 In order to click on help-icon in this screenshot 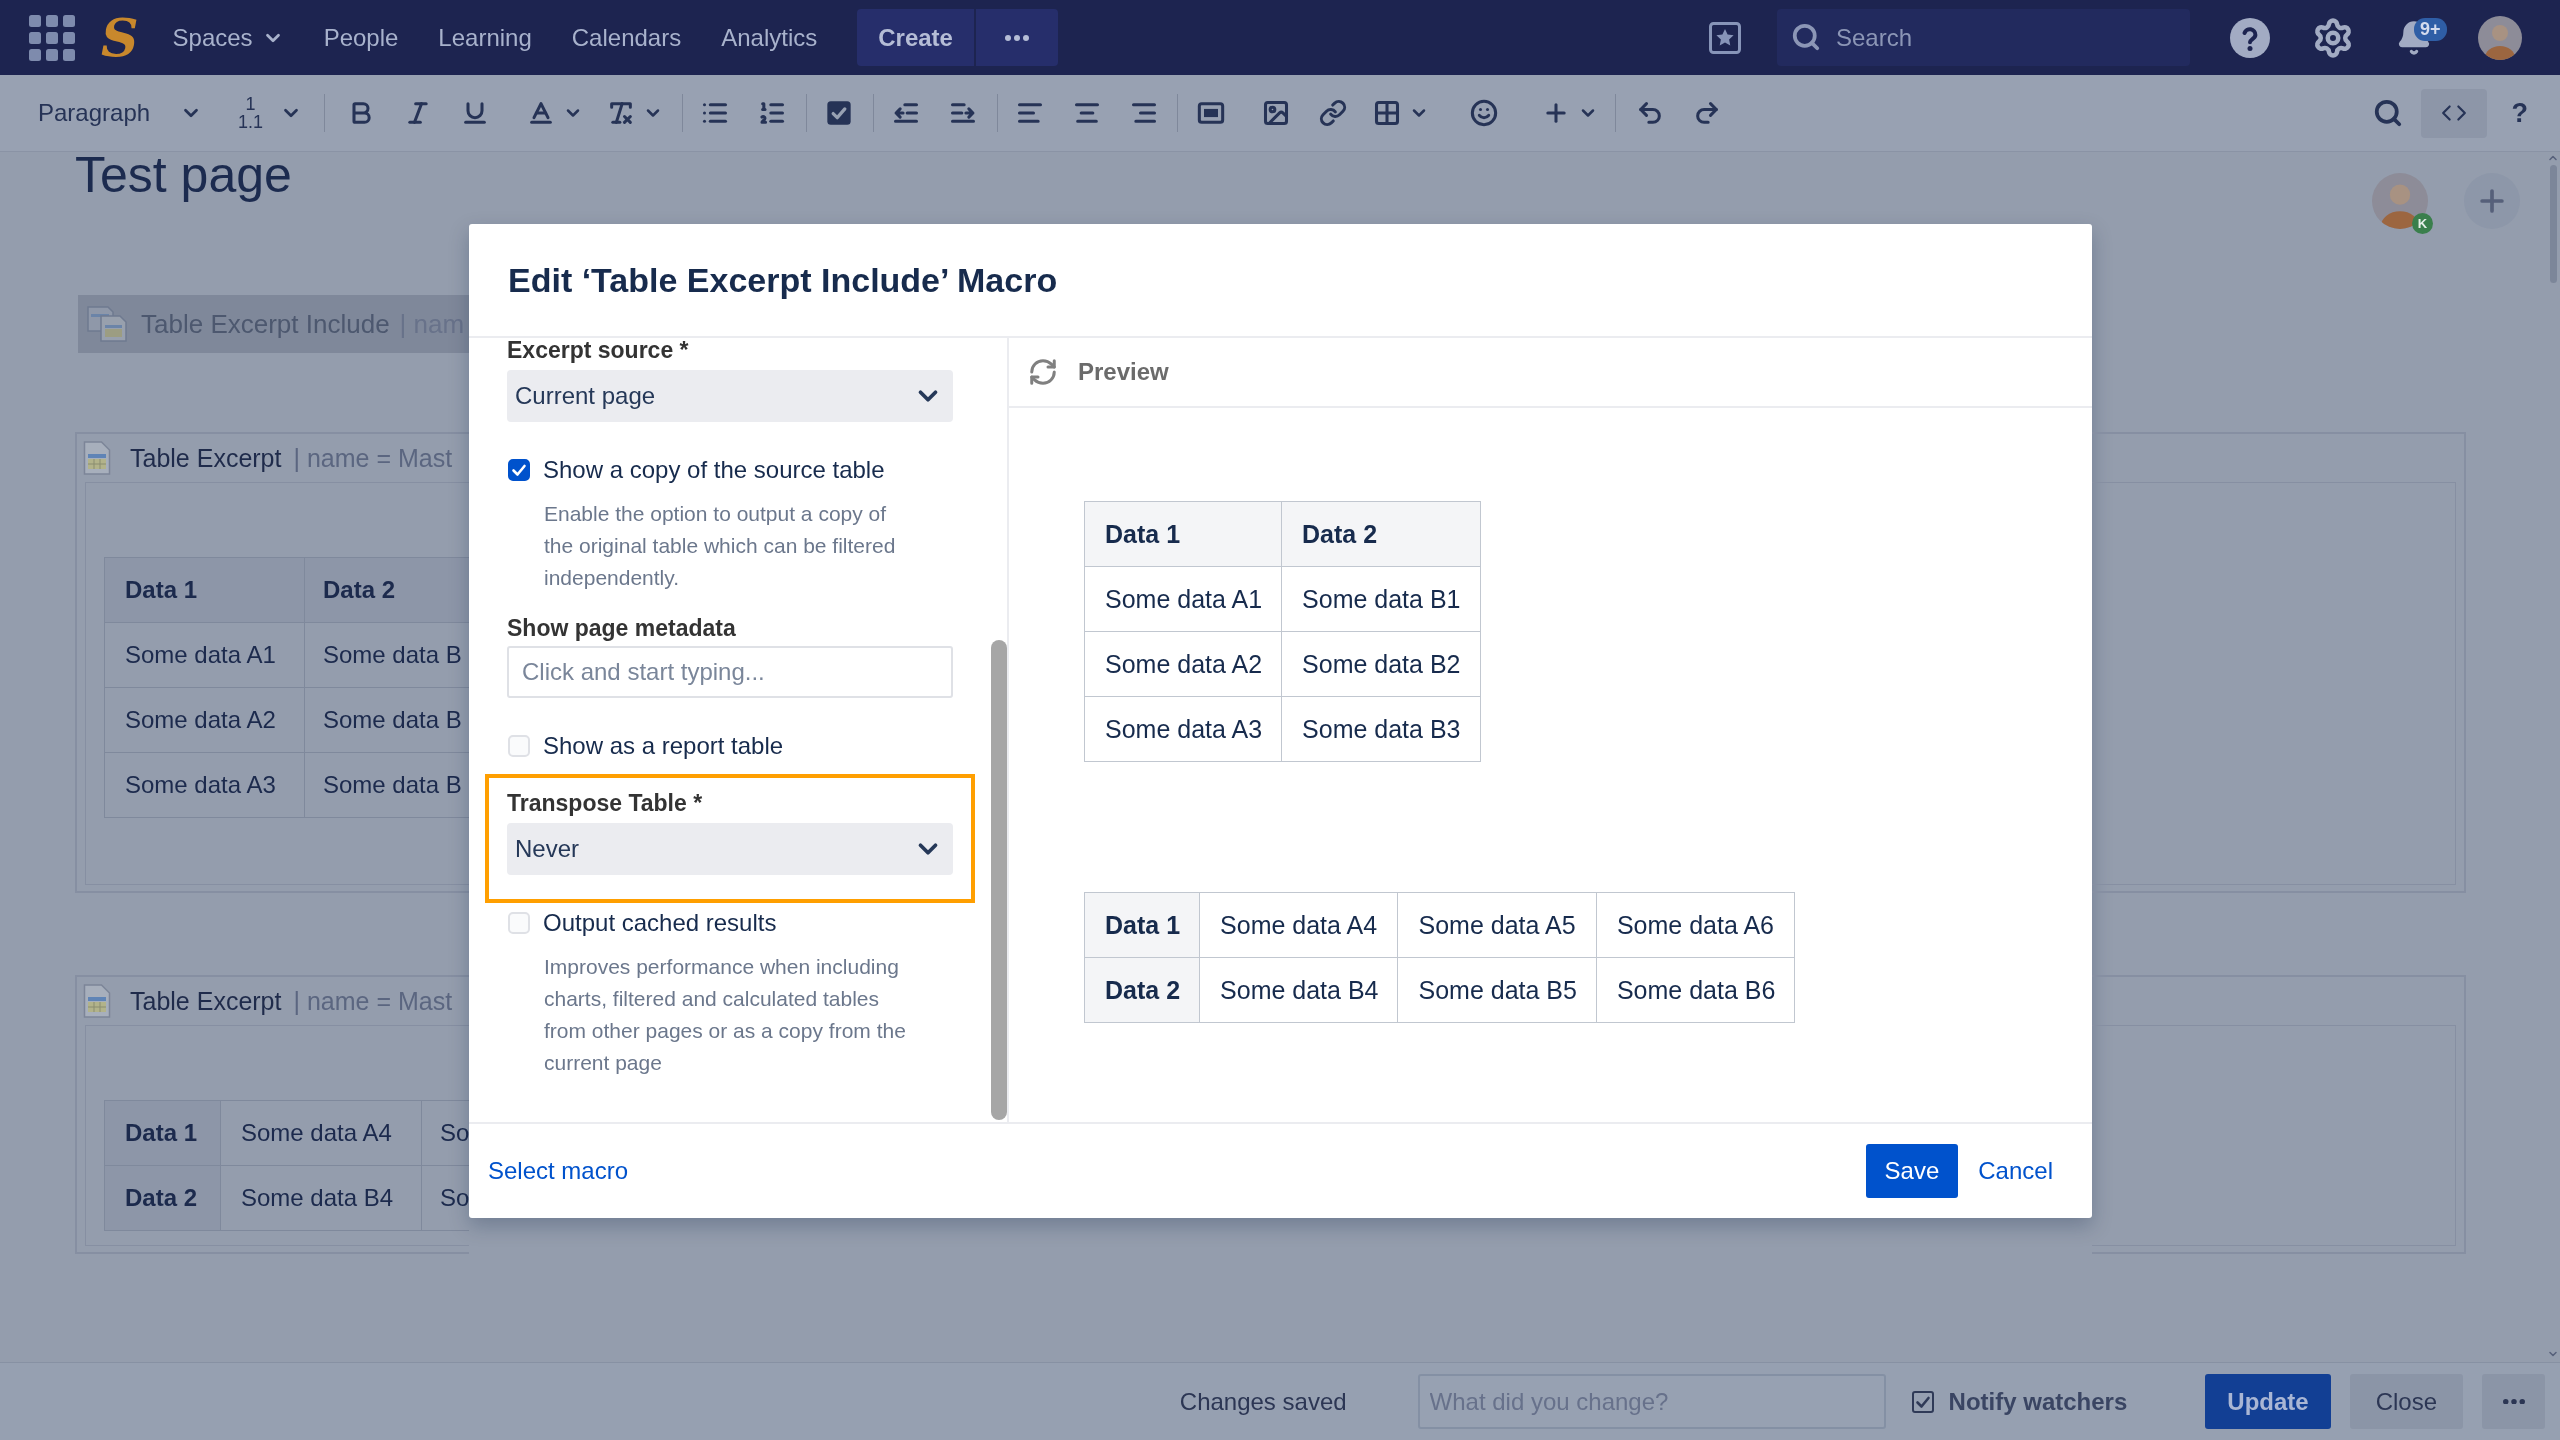, I will do `click(2250, 37)`.